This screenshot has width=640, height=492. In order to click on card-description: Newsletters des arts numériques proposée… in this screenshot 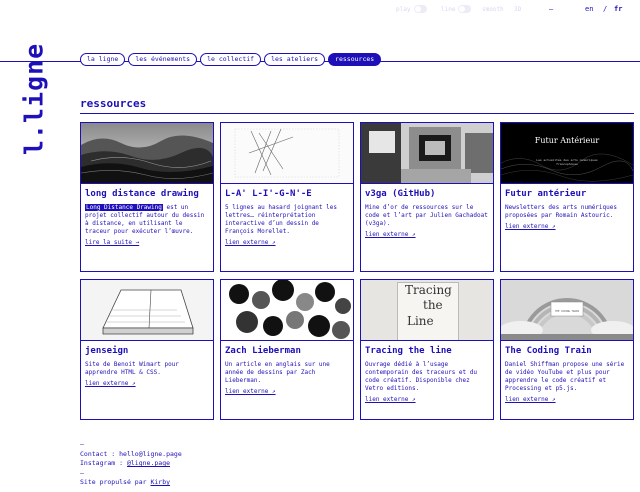, I will do `click(561, 211)`.